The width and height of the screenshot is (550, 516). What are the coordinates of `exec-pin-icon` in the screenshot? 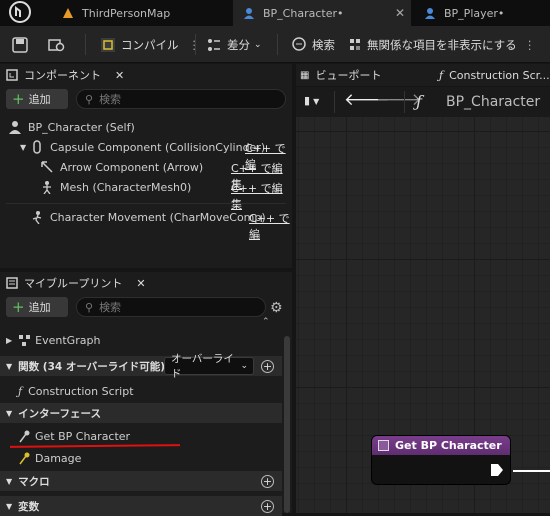 It's located at (497, 470).